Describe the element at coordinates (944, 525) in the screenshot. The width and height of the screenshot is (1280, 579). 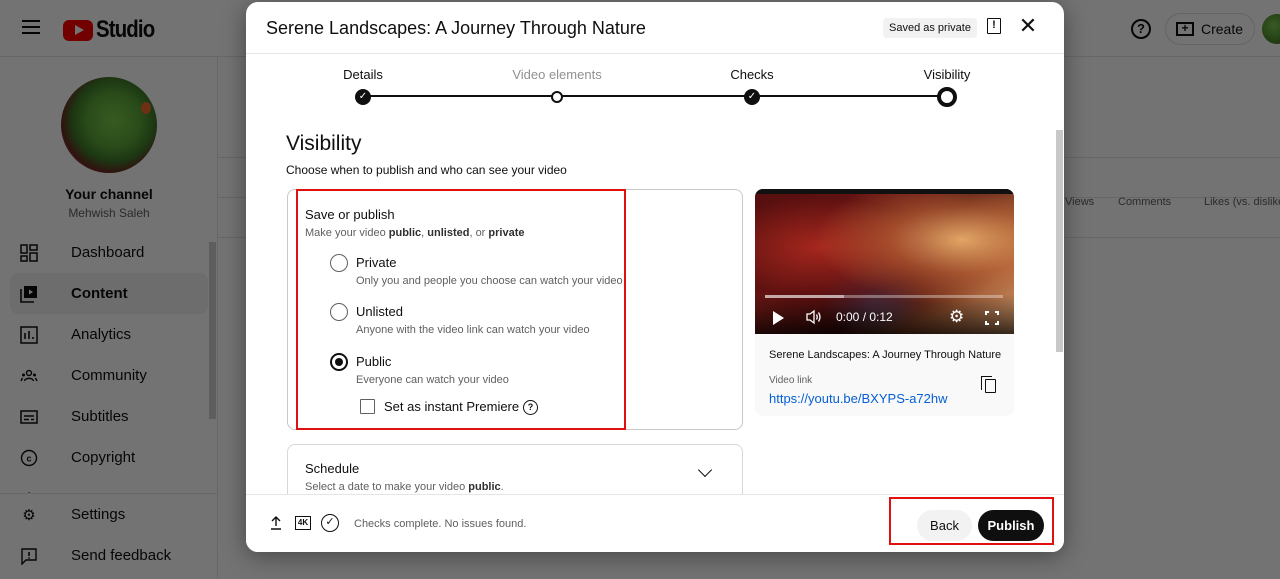
I see `back-button: Back` at that location.